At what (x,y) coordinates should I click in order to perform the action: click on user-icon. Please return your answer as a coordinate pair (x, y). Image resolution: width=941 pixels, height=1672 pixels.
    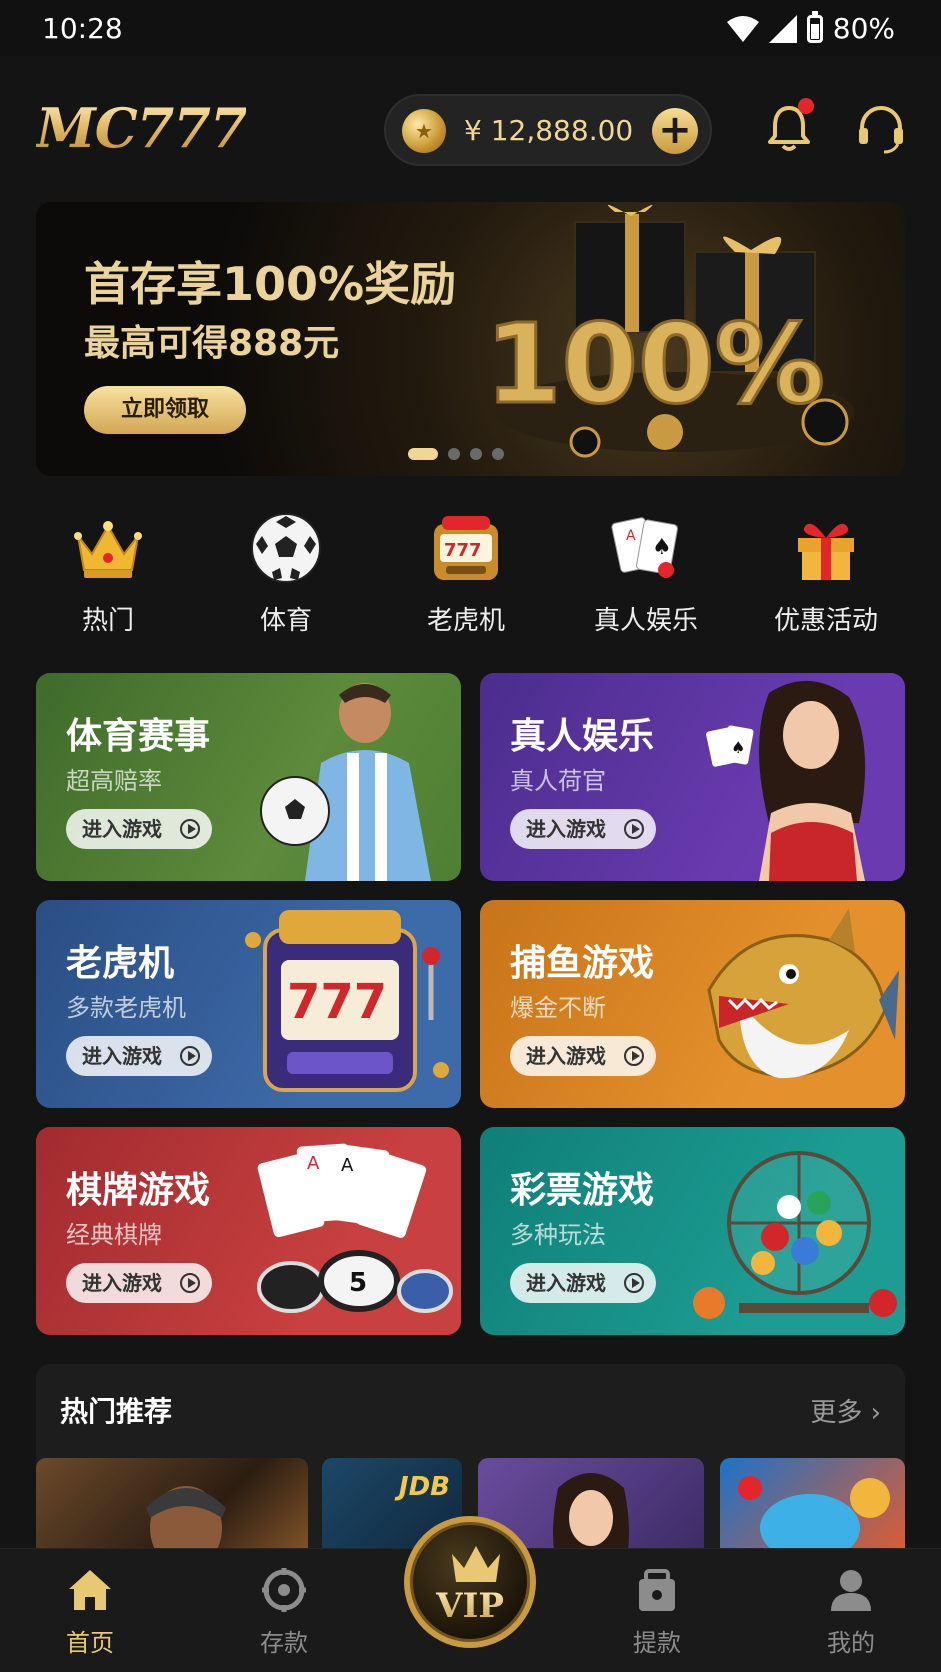
    Looking at the image, I should click on (851, 1590).